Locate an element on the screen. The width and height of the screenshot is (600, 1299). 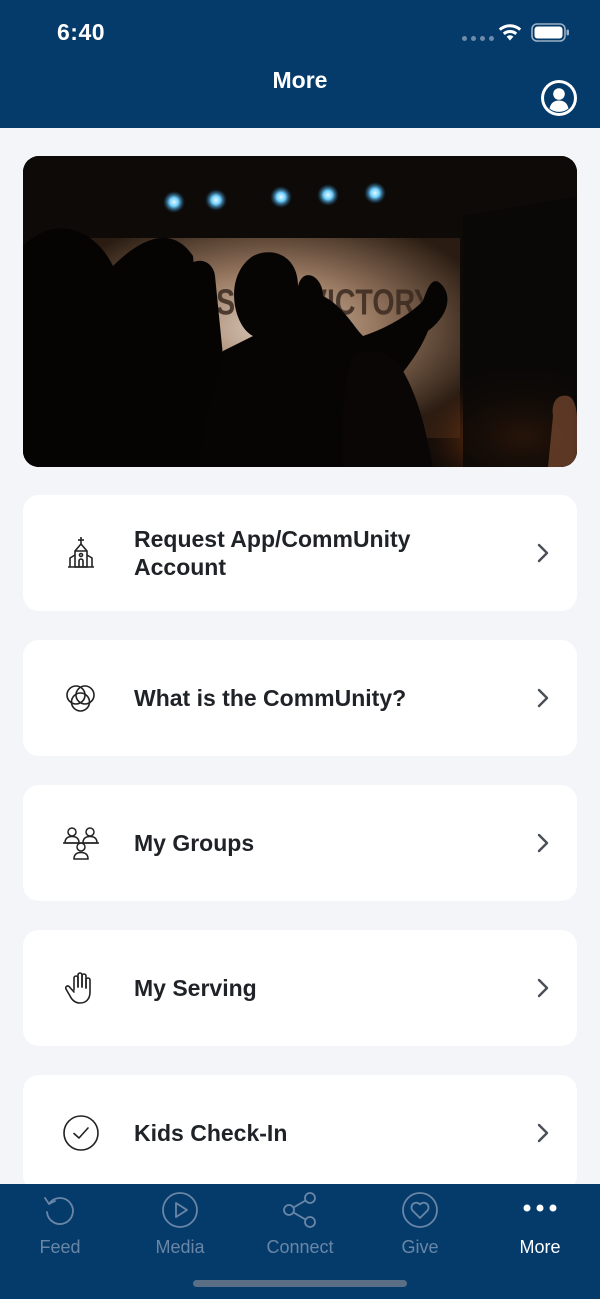
menu-item-label: My Serving is located at coordinates (195, 988).